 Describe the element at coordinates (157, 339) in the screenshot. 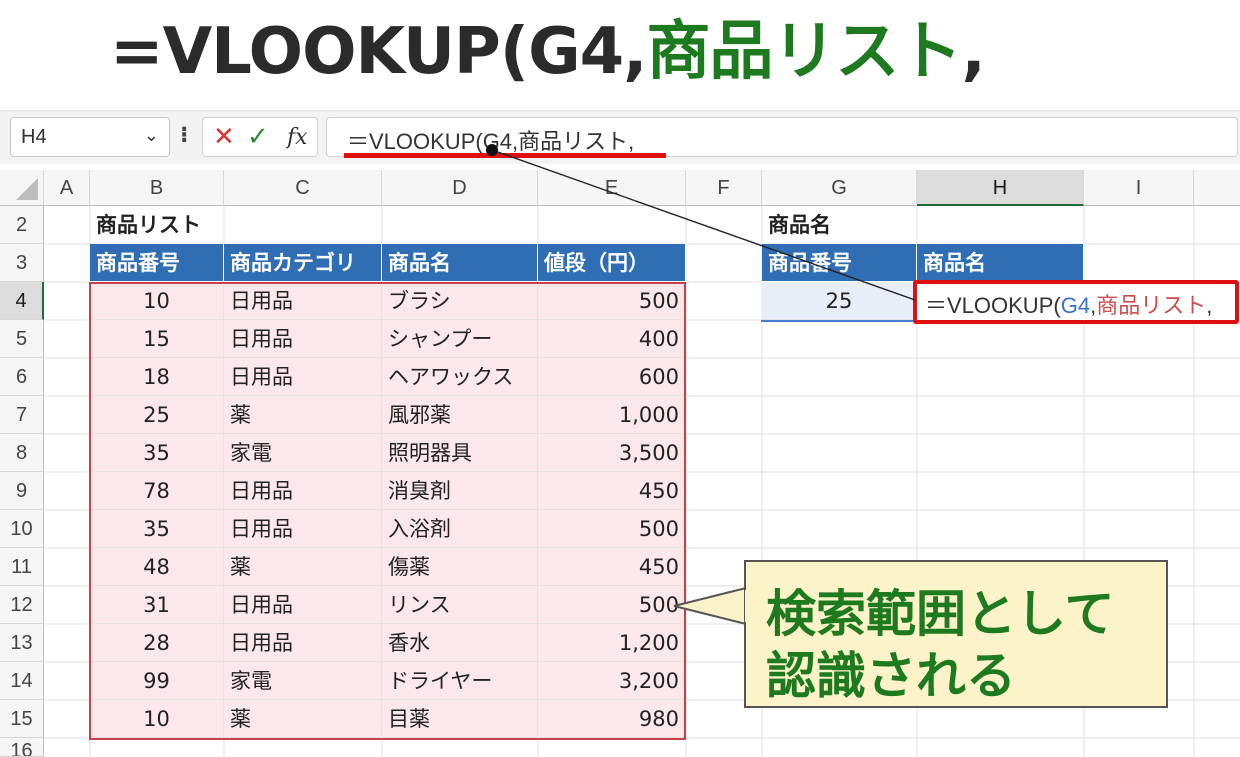

I see `cell-product-number: 15` at that location.